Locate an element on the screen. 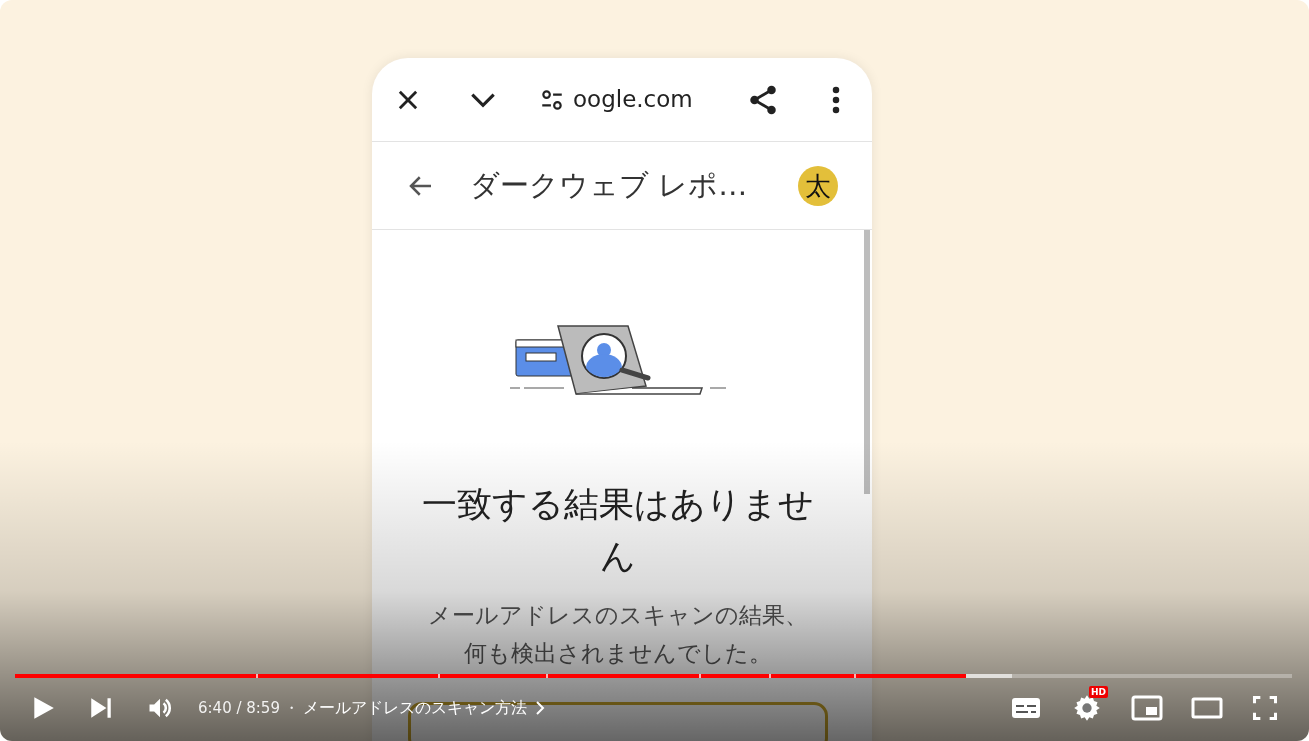 The height and width of the screenshot is (741, 1309). time-display: 6:40 / 8:59 is located at coordinates (239, 708).